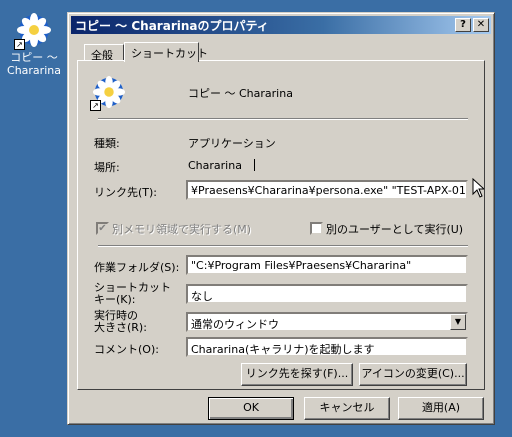  I want to click on close-button: ✕, so click(481, 25).